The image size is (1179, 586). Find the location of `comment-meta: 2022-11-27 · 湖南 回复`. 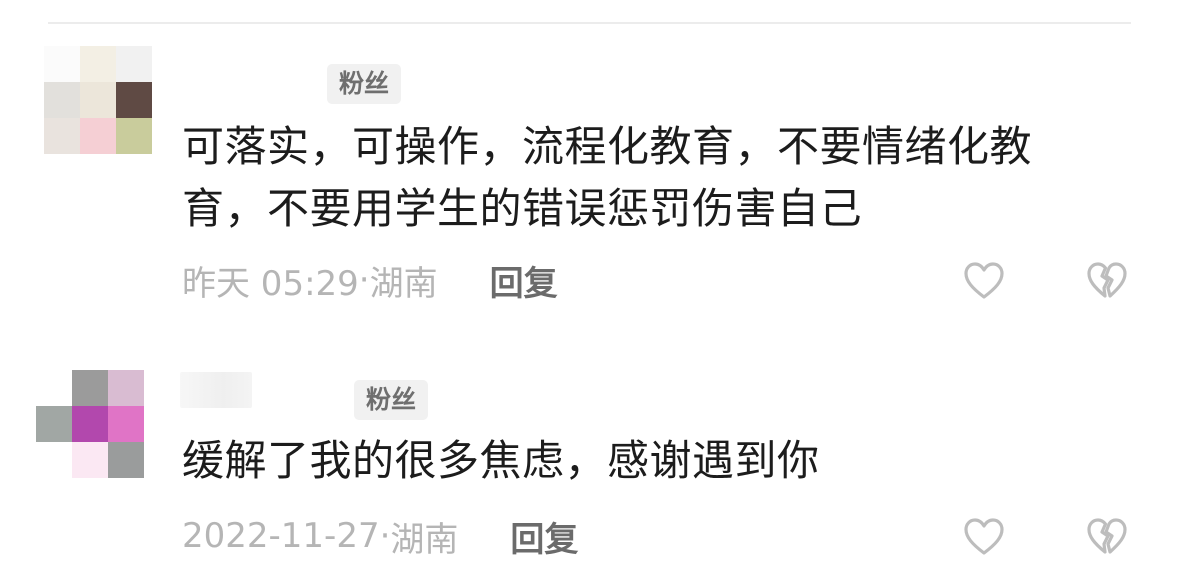

comment-meta: 2022-11-27 · 湖南 回复 is located at coordinates (380, 536).